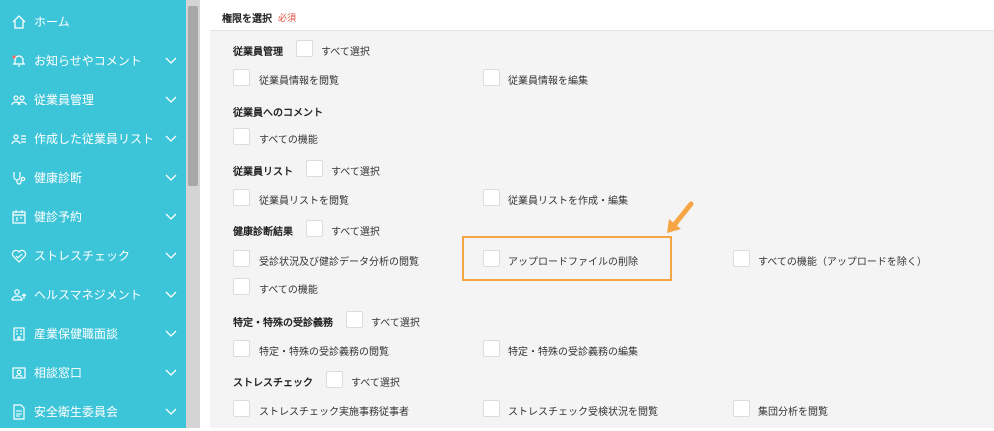  What do you see at coordinates (88, 295) in the screenshot?
I see `sidebar-item-label: ヘルスマネジメント` at bounding box center [88, 295].